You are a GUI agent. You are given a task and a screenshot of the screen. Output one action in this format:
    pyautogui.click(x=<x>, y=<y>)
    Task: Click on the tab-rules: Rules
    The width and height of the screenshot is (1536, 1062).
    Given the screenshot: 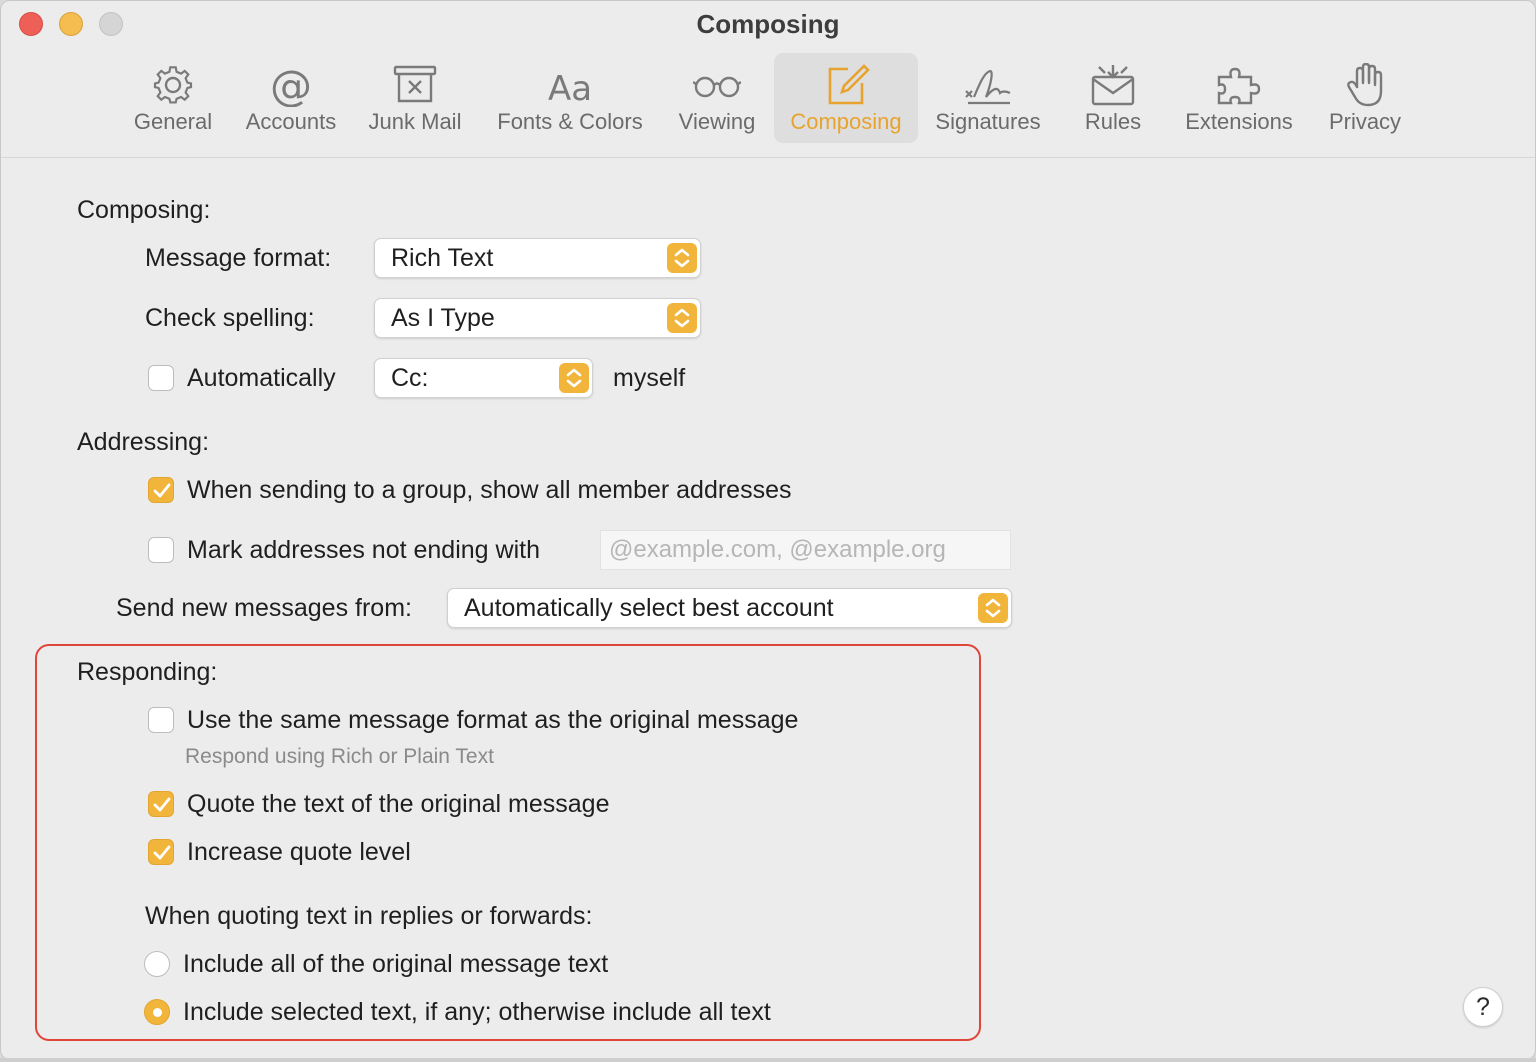 What is the action you would take?
    pyautogui.click(x=1113, y=98)
    